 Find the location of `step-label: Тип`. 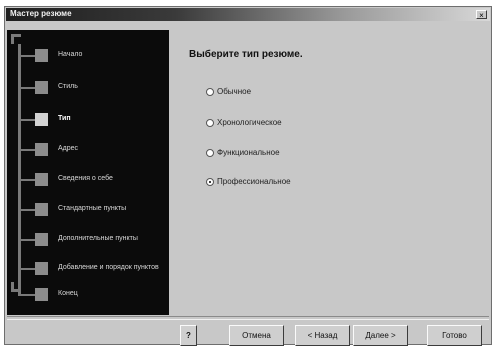

step-label: Тип is located at coordinates (64, 118).